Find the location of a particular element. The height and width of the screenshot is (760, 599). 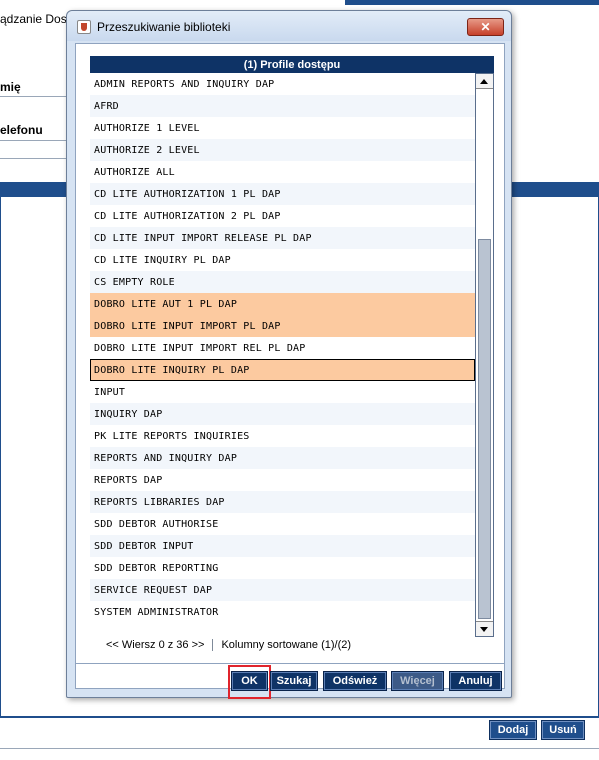

table-row: PK LITE REPORTS INQUIRIES is located at coordinates (282, 436).